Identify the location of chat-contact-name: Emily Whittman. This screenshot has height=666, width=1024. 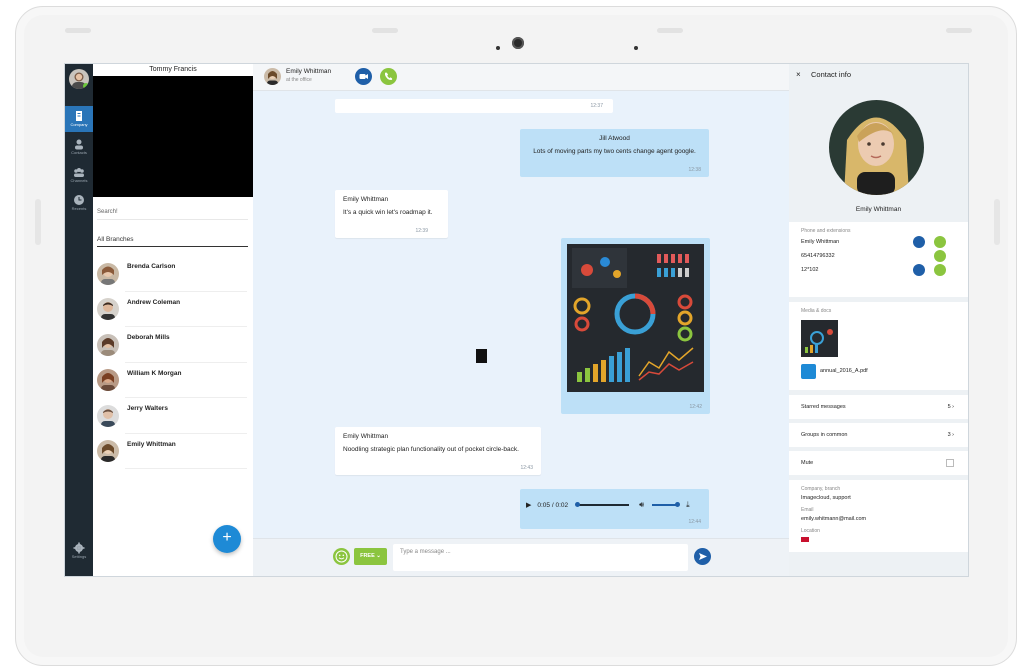
(309, 71).